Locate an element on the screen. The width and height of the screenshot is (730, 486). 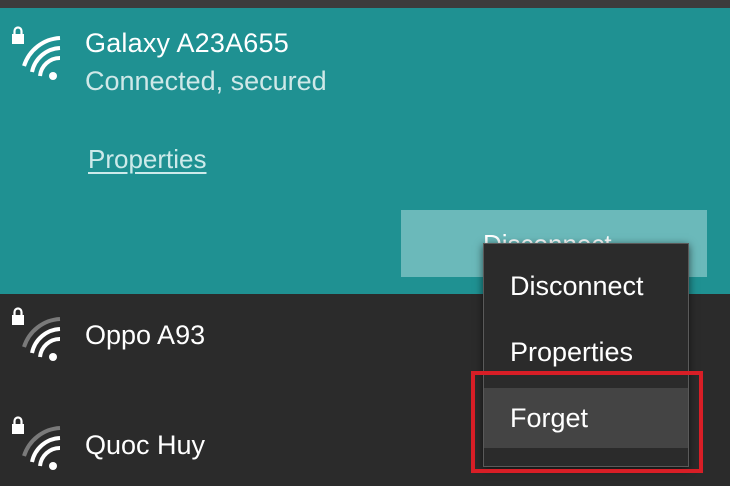
network-name: Quoc Huy is located at coordinates (145, 445).